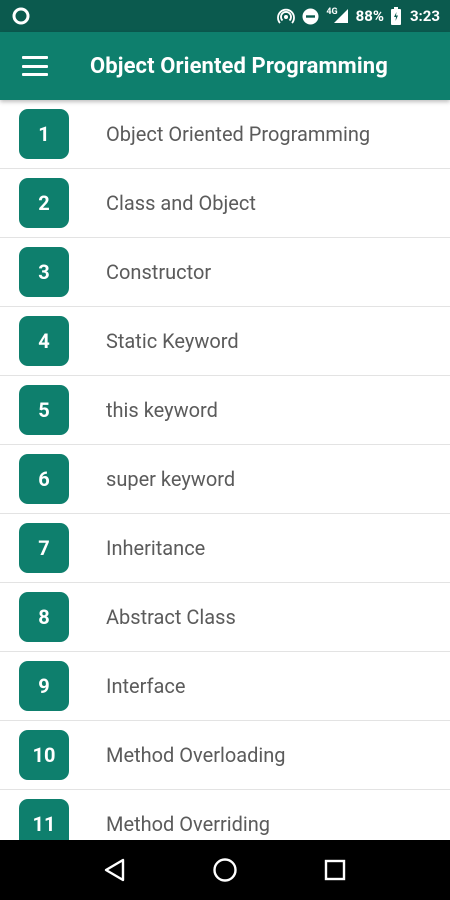 This screenshot has height=900, width=450. What do you see at coordinates (44, 134) in the screenshot?
I see `topic-number-badge: 1` at bounding box center [44, 134].